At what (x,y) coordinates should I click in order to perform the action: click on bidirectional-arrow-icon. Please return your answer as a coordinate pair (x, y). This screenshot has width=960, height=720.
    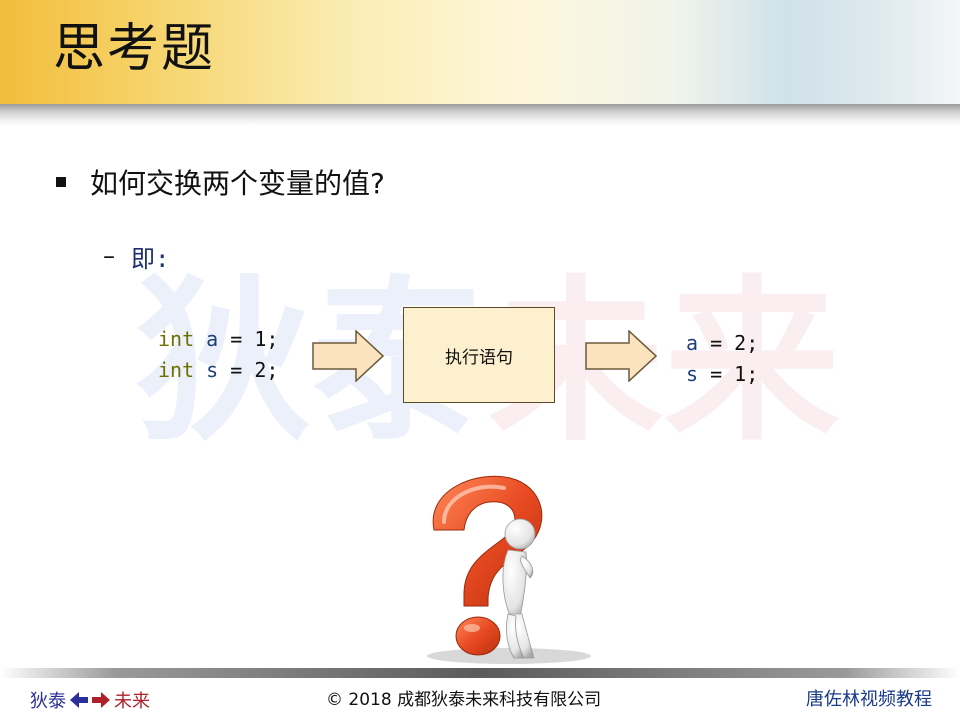
    Looking at the image, I should click on (90, 700).